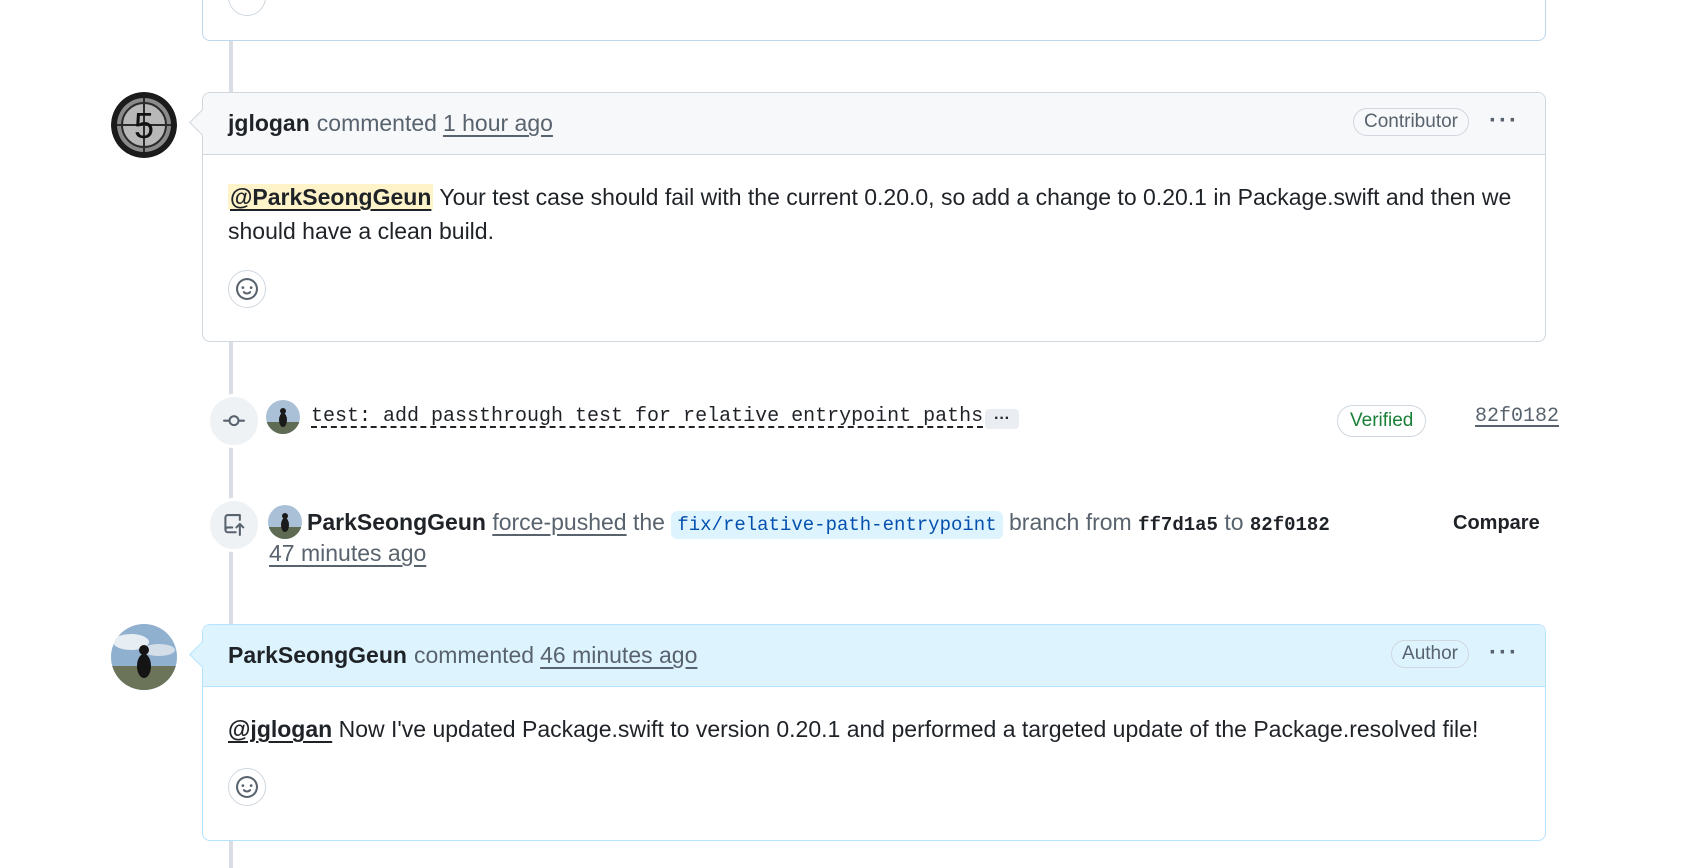 The height and width of the screenshot is (868, 1698). What do you see at coordinates (1070, 522) in the screenshot?
I see `text-branch-from: branch from` at bounding box center [1070, 522].